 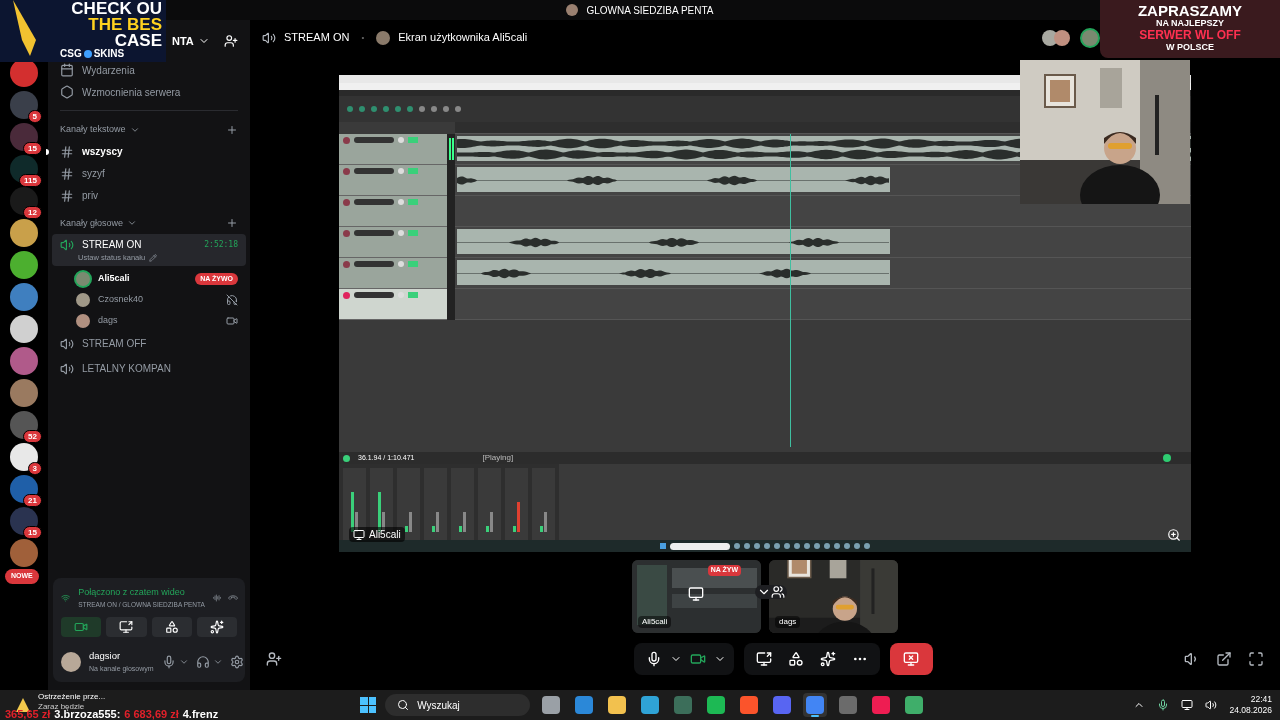 What do you see at coordinates (232, 320) in the screenshot?
I see `camera-icon` at bounding box center [232, 320].